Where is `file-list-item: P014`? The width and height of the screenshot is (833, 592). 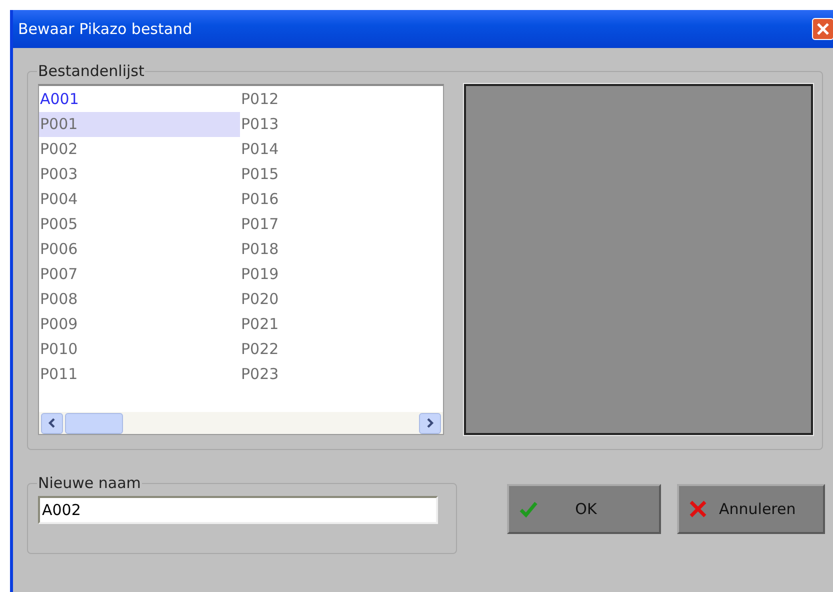
file-list-item: P014 is located at coordinates (340, 149).